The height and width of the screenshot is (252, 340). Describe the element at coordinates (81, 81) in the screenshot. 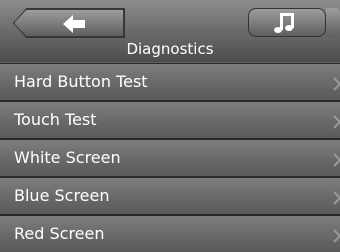

I see `menu-item-label: Hard Button Test` at that location.